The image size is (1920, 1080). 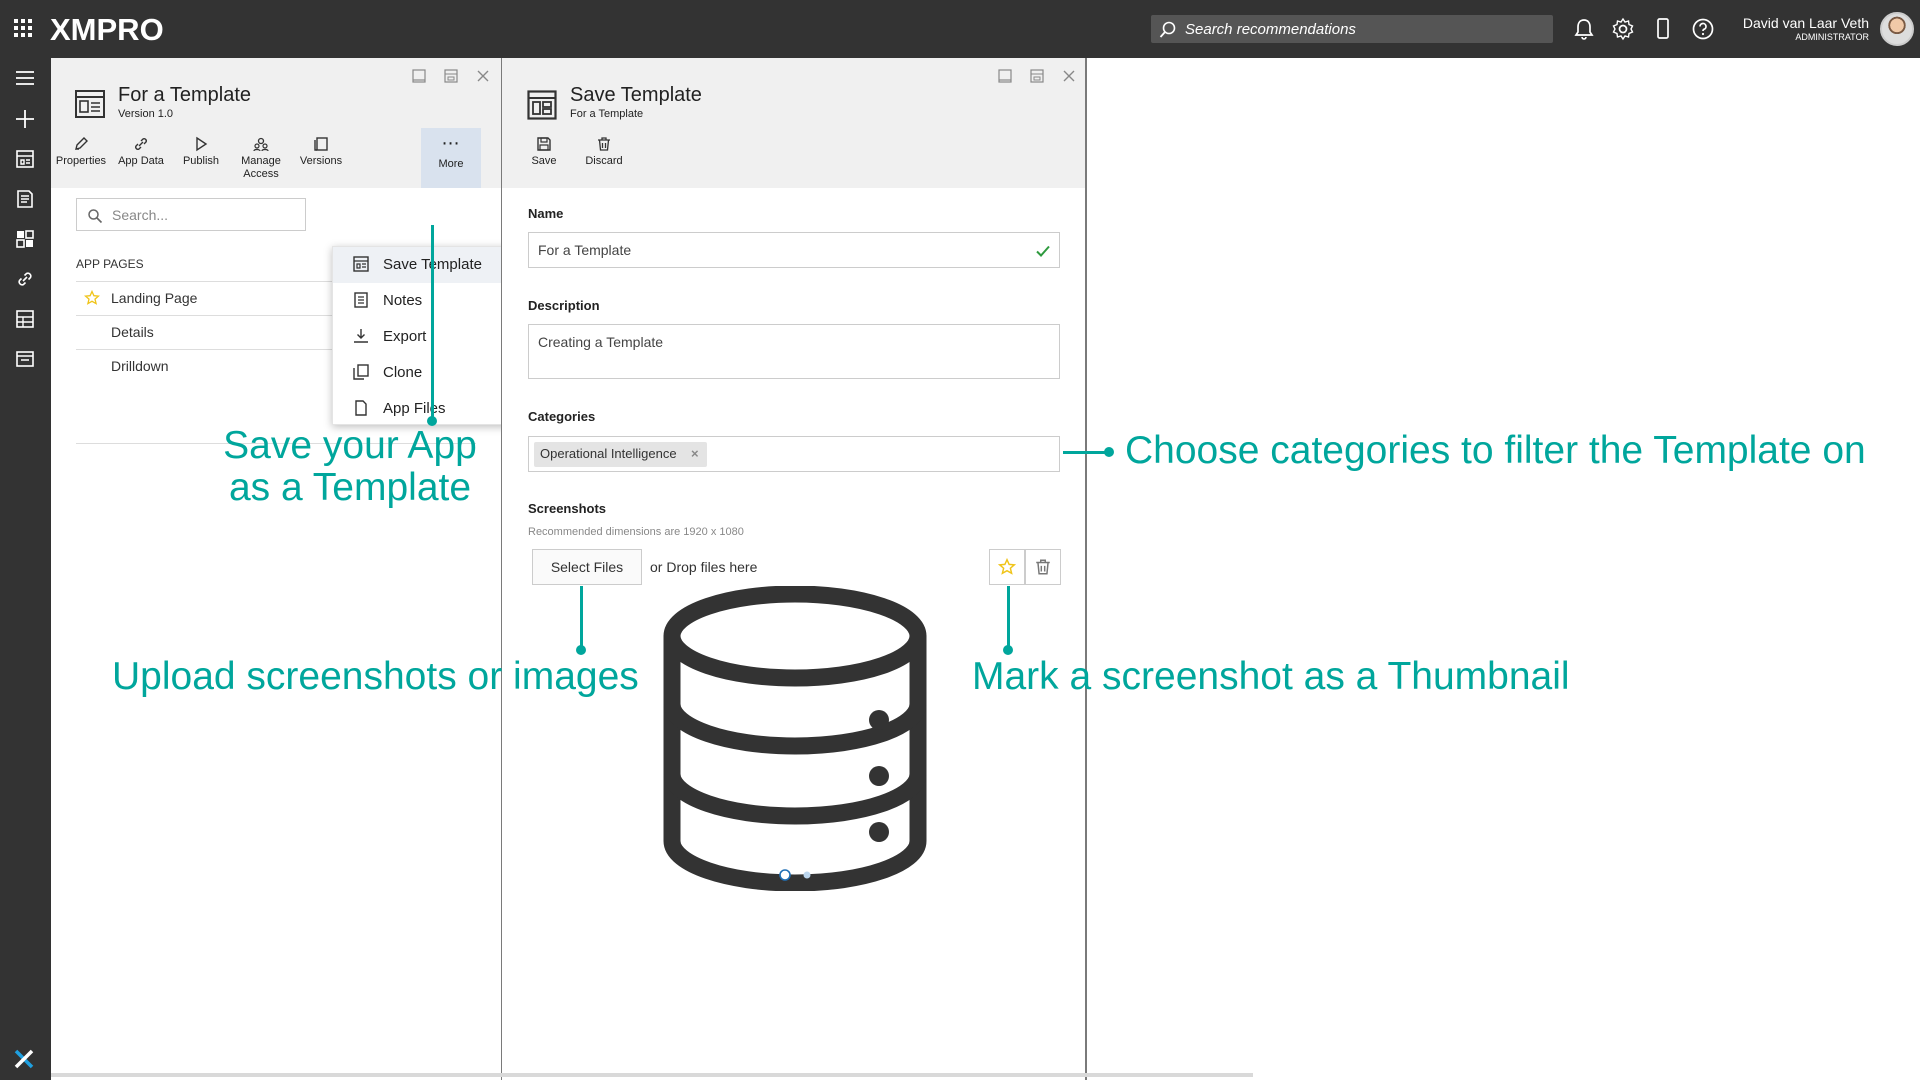 What do you see at coordinates (25, 119) in the screenshot?
I see `plus-icon` at bounding box center [25, 119].